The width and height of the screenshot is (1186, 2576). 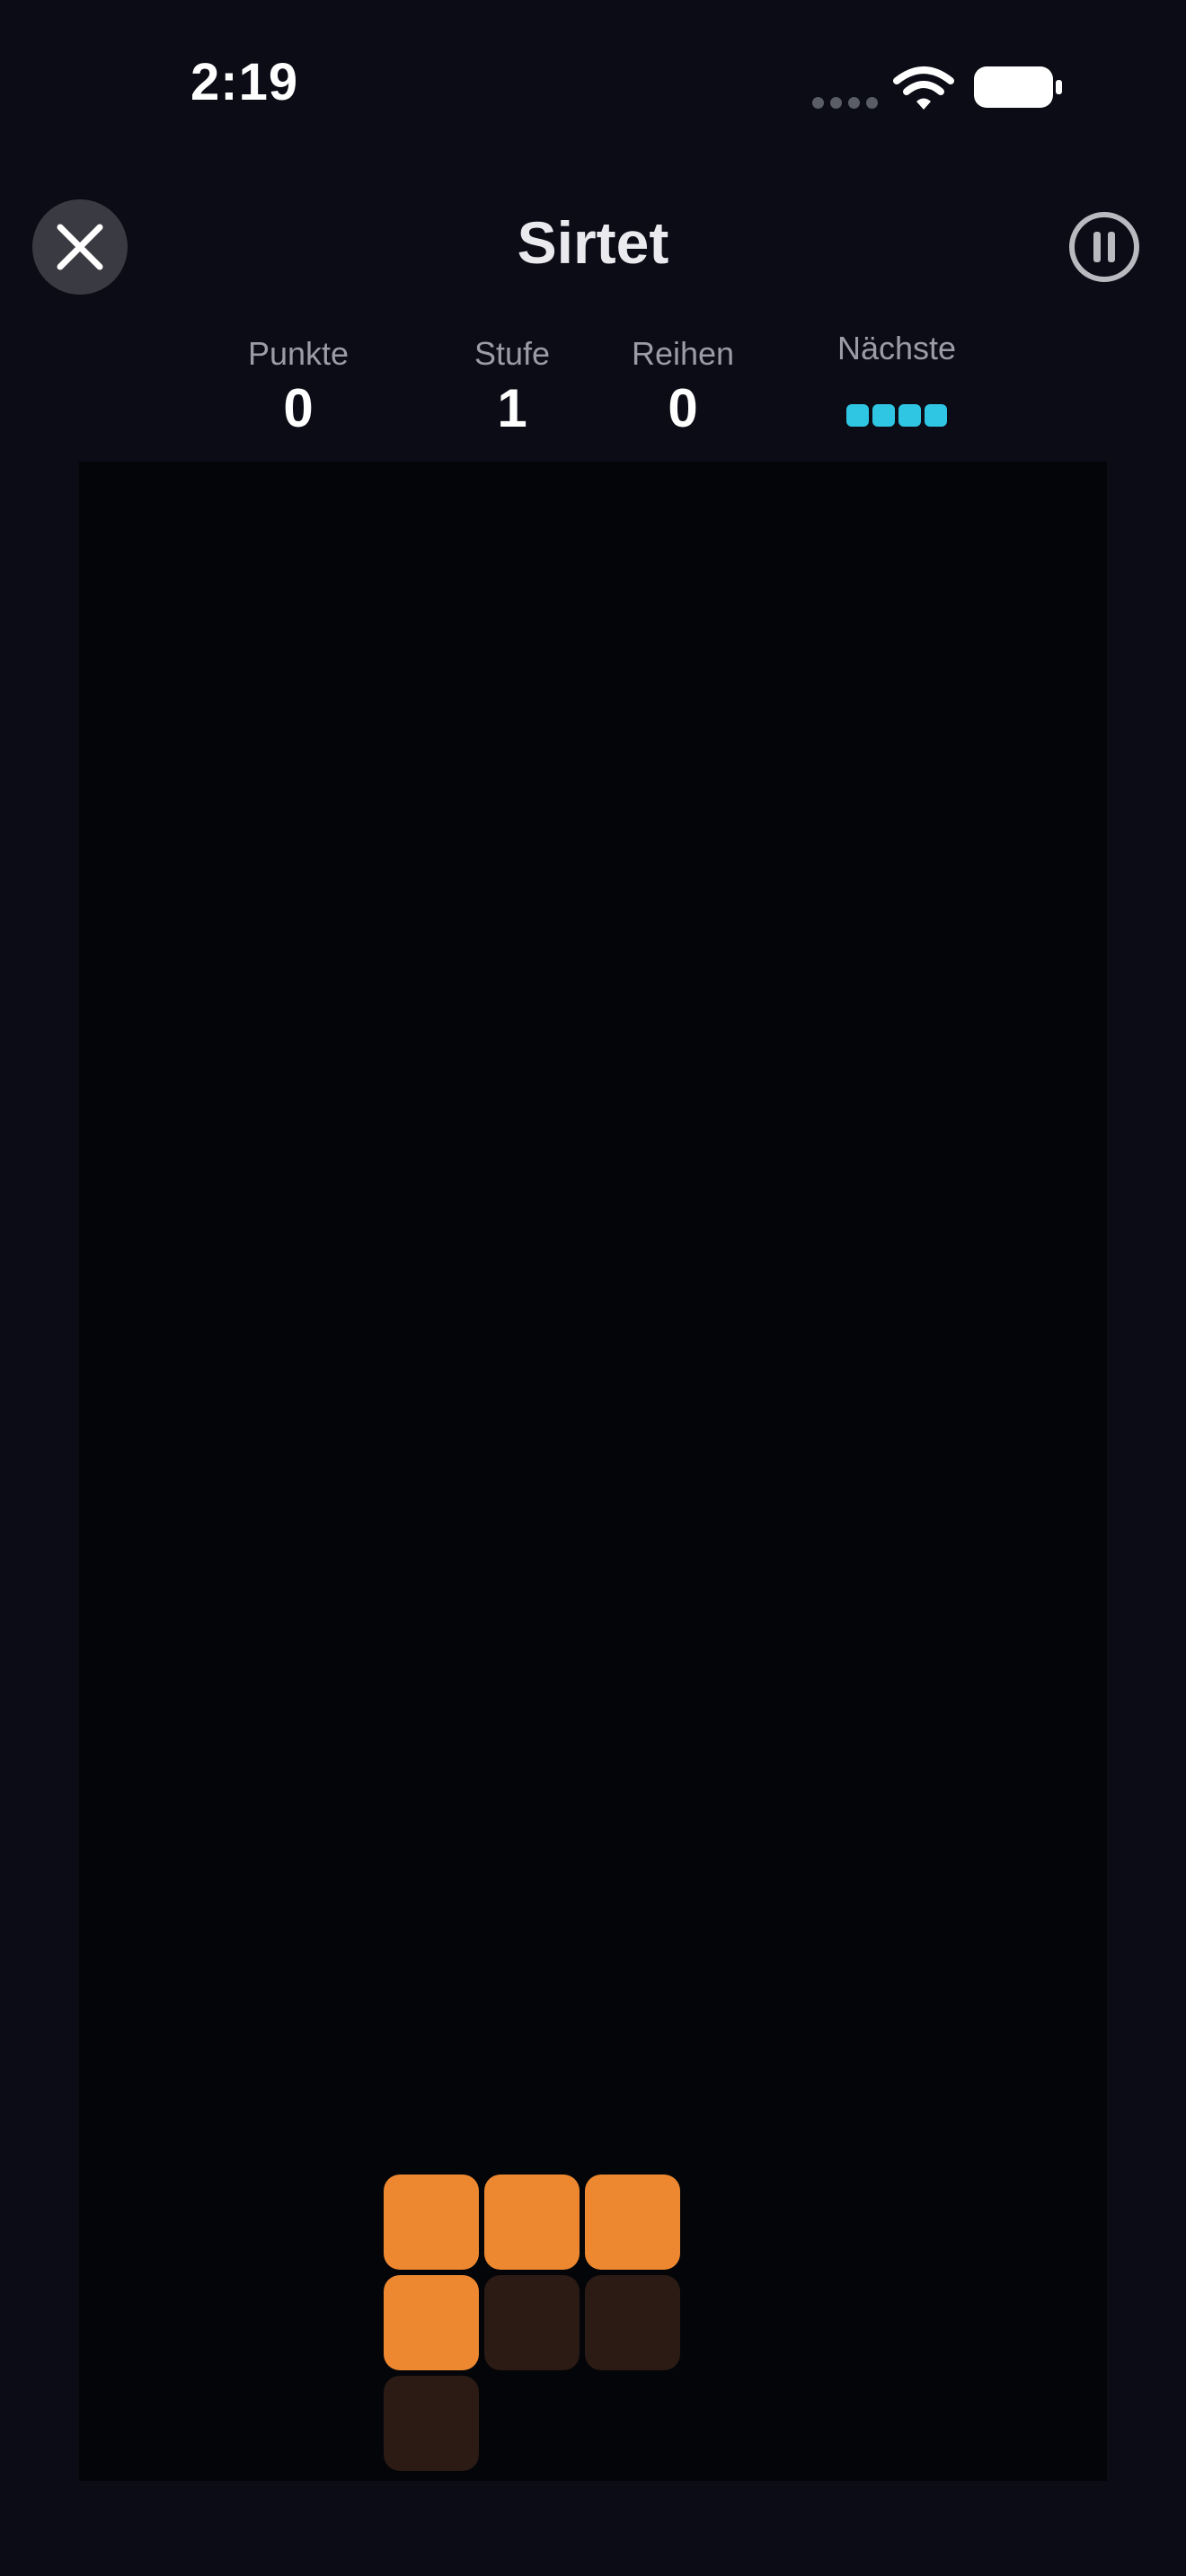 What do you see at coordinates (896, 348) in the screenshot?
I see `next-label: Nächste` at bounding box center [896, 348].